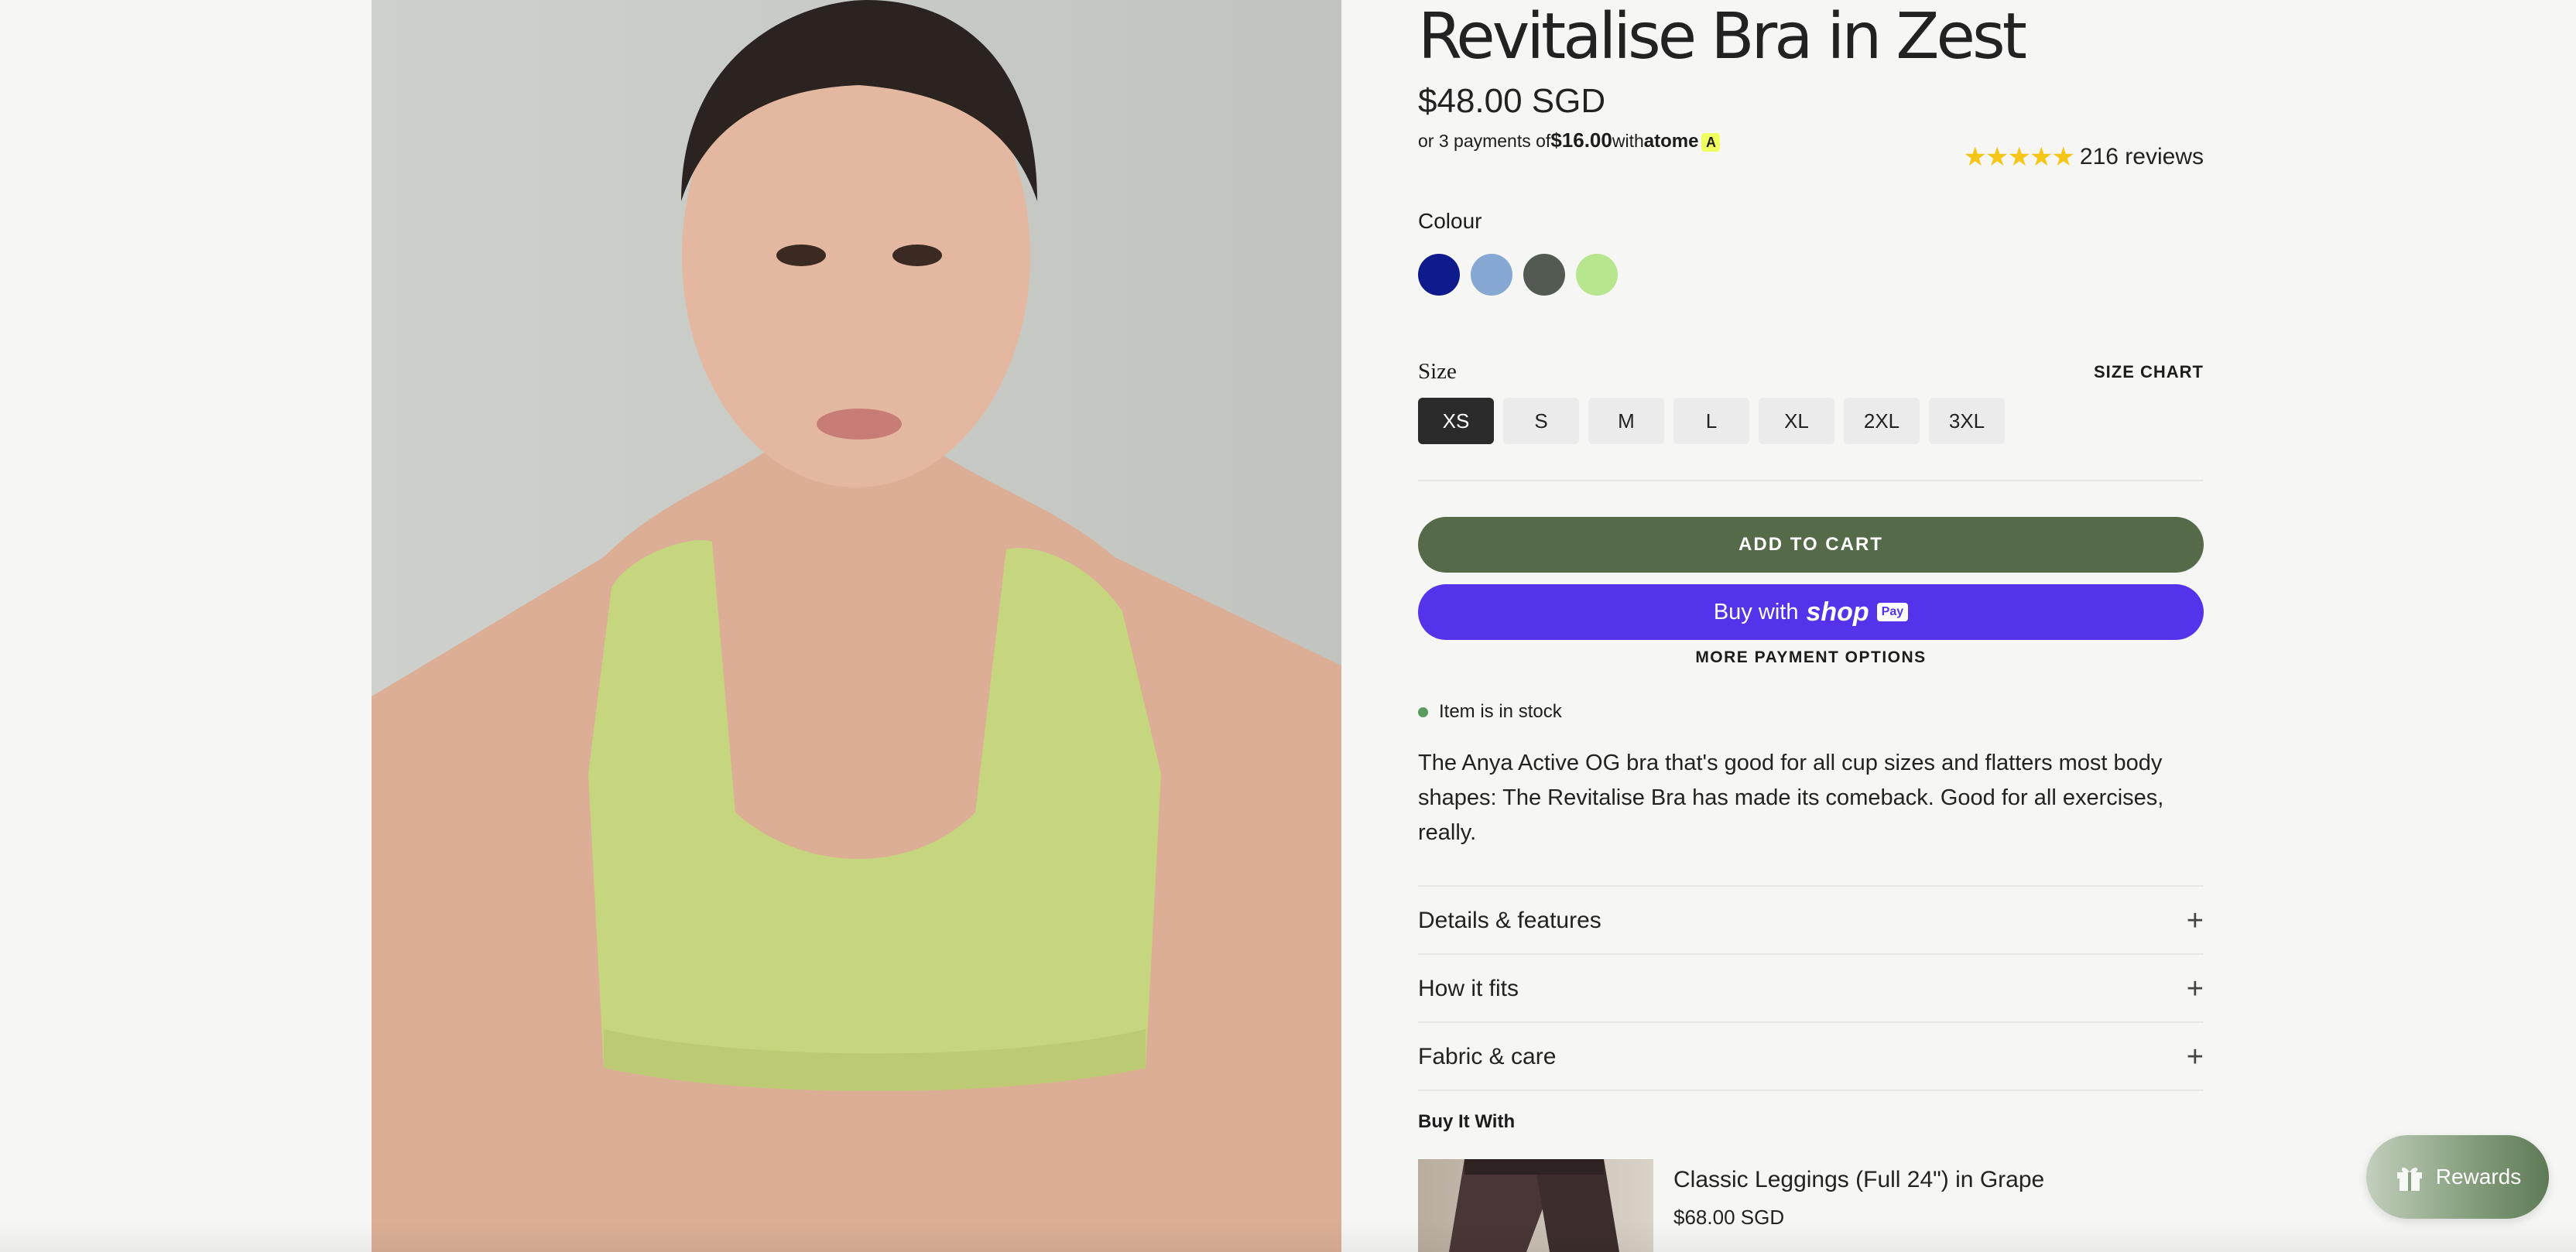 The height and width of the screenshot is (1252, 2576). Describe the element at coordinates (1838, 612) in the screenshot. I see `shop-logo: shop` at that location.